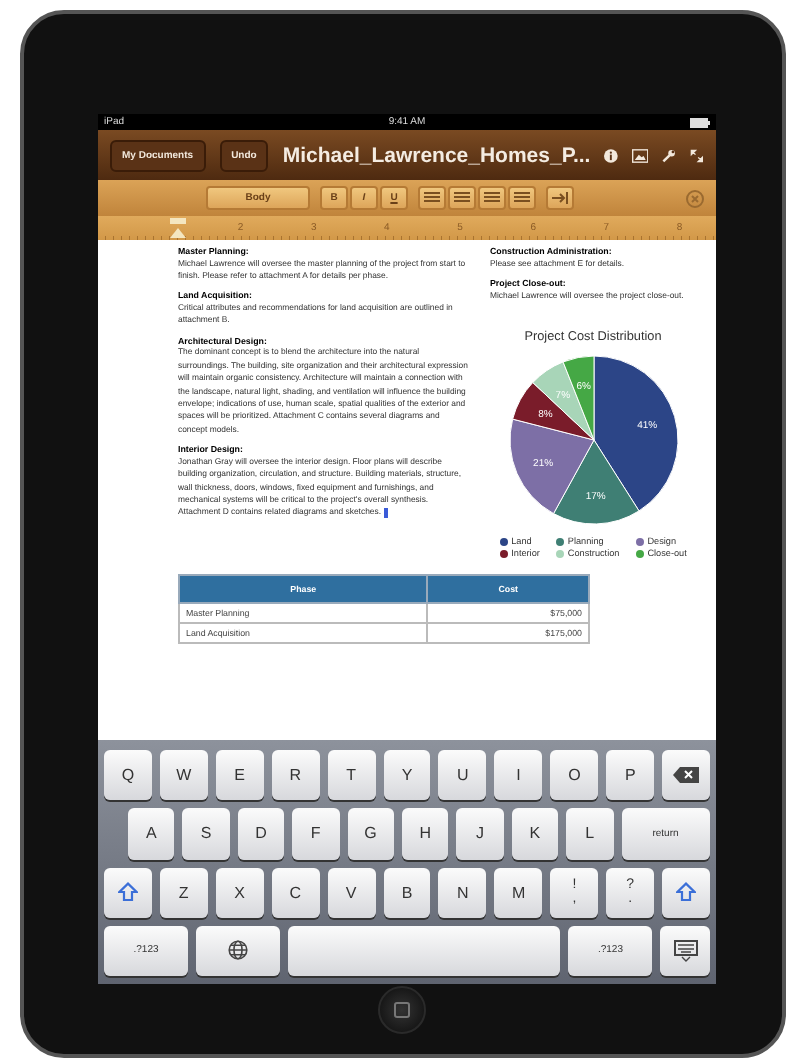 The height and width of the screenshot is (1058, 806). I want to click on info-icon, so click(611, 155).